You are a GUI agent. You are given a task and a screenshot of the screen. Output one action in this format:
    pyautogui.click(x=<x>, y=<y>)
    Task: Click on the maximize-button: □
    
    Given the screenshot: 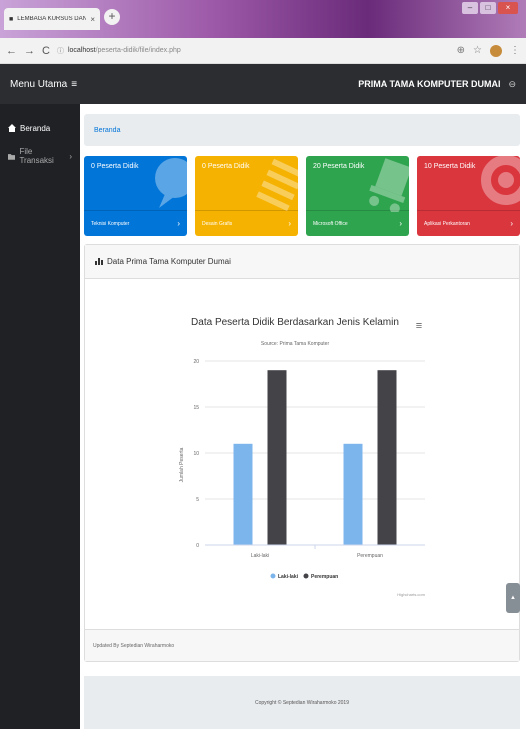 What is the action you would take?
    pyautogui.click(x=488, y=8)
    